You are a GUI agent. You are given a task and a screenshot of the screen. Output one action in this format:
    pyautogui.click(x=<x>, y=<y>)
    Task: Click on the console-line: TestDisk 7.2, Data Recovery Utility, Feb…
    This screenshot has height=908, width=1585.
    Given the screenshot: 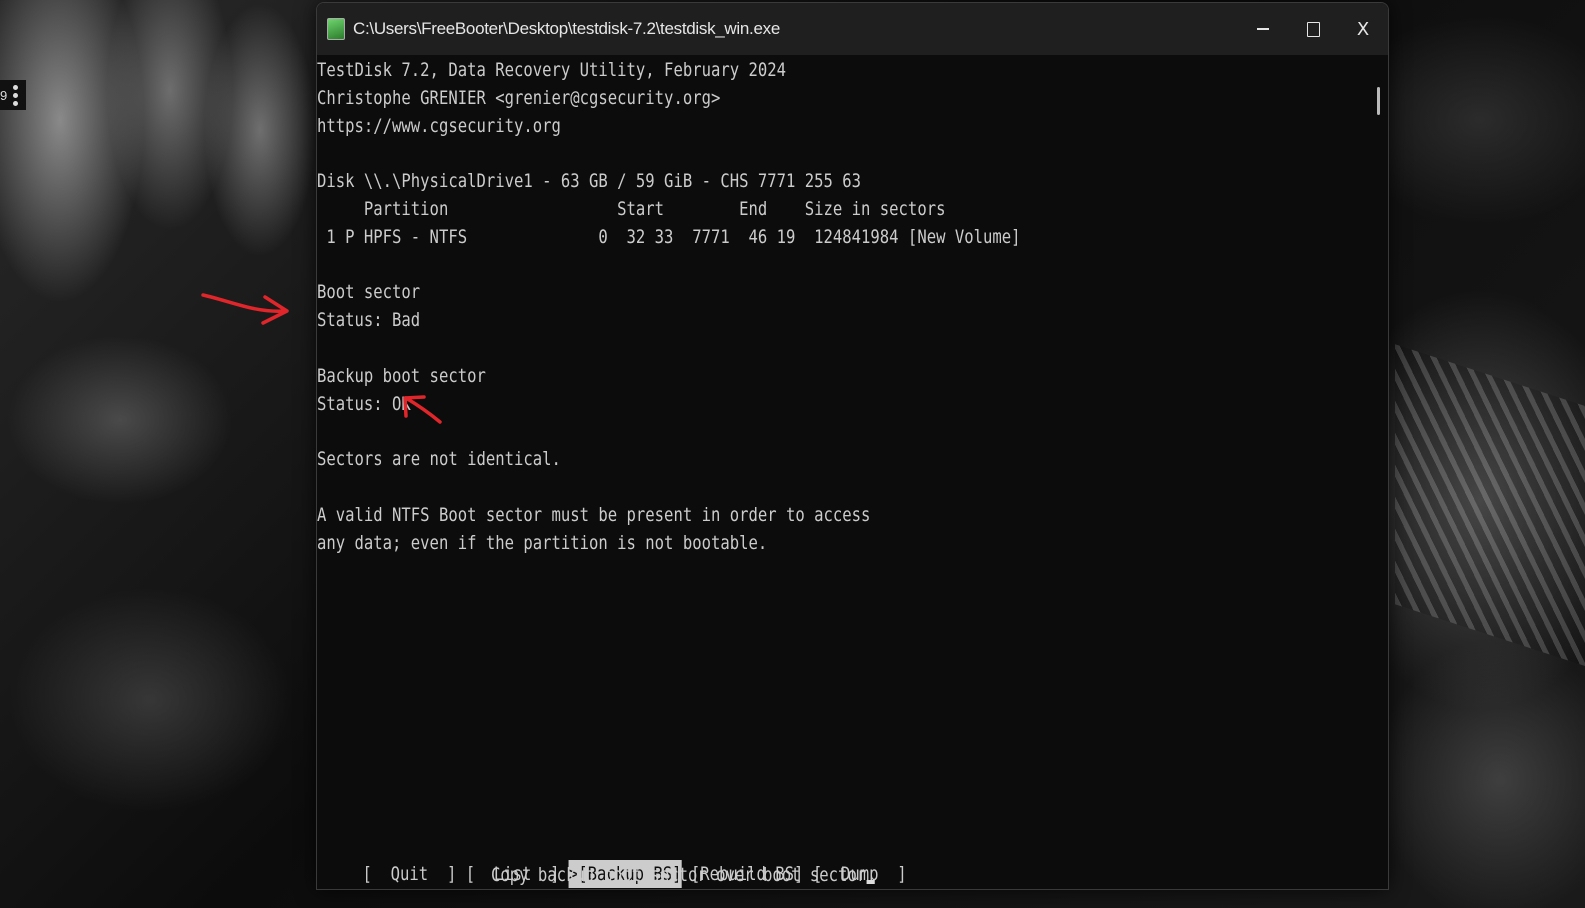 What is the action you would take?
    pyautogui.click(x=552, y=70)
    